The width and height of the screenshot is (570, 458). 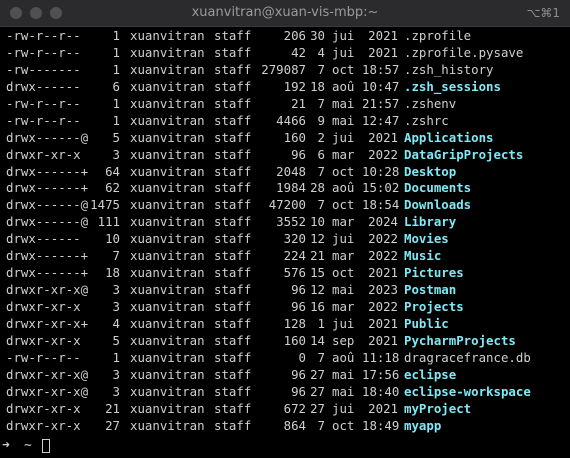 I want to click on file-size: 42, so click(x=298, y=52).